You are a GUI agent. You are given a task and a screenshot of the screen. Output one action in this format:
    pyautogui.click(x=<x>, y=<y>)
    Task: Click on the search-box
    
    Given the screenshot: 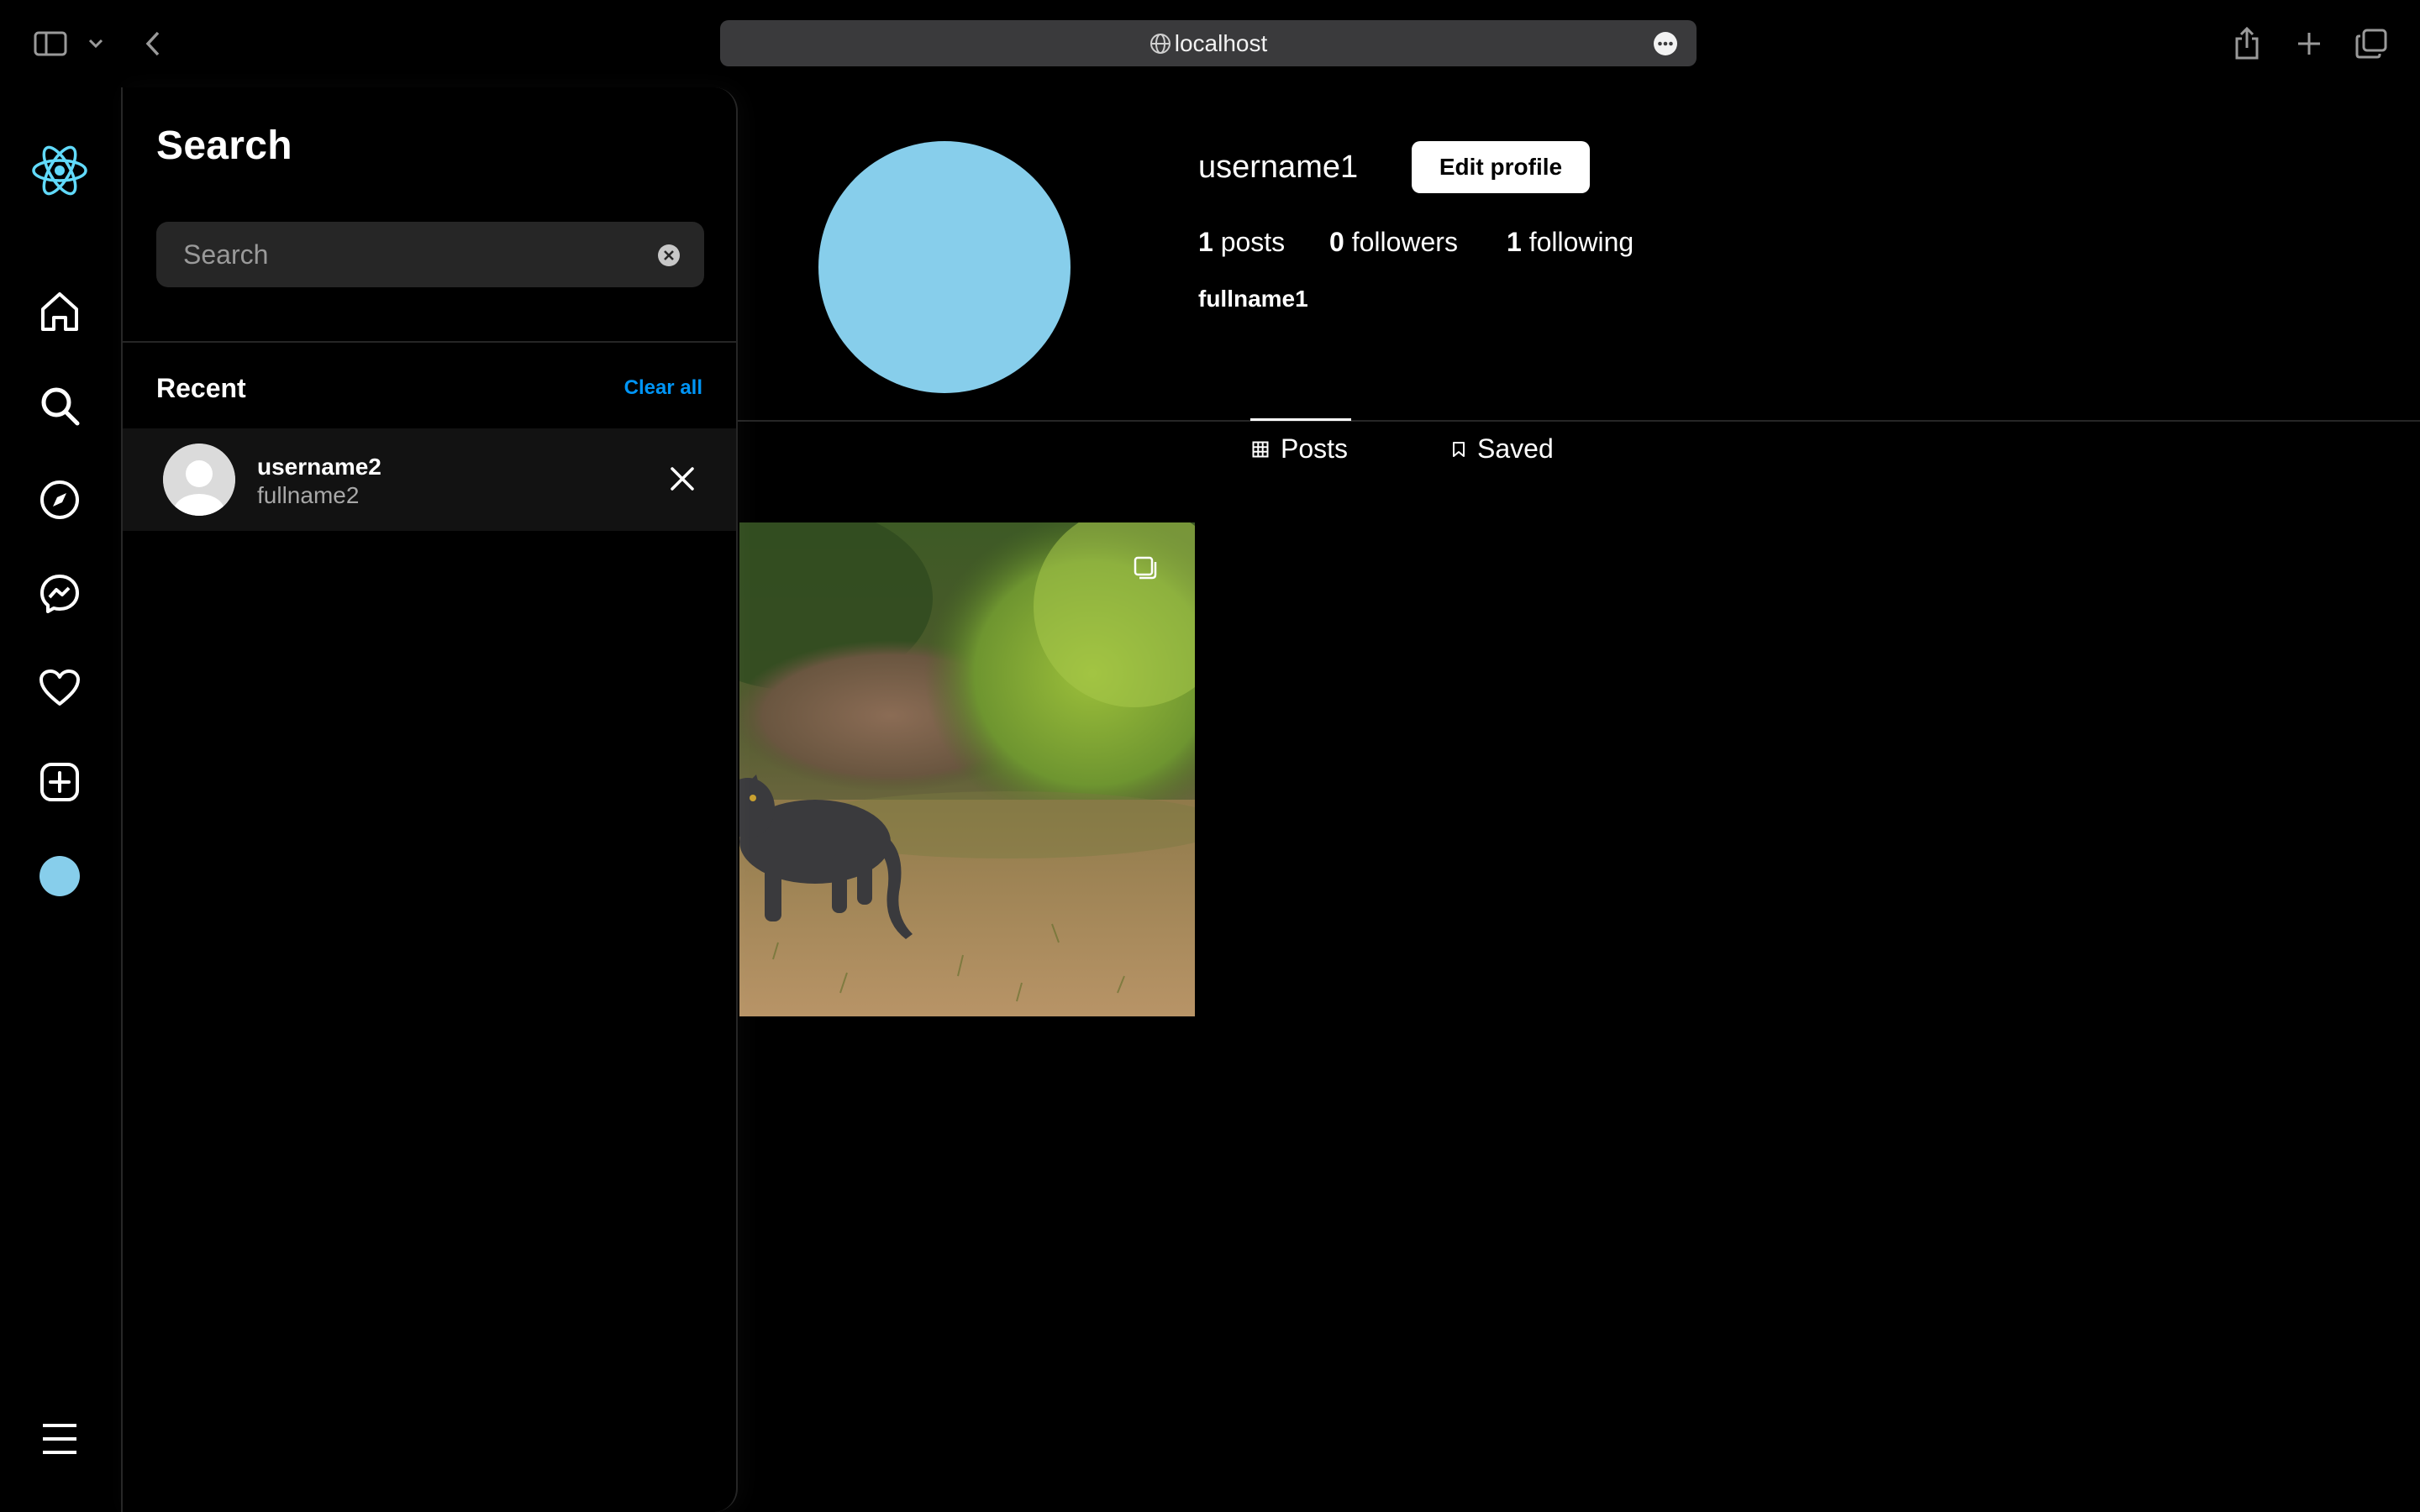 What is the action you would take?
    pyautogui.click(x=430, y=254)
    